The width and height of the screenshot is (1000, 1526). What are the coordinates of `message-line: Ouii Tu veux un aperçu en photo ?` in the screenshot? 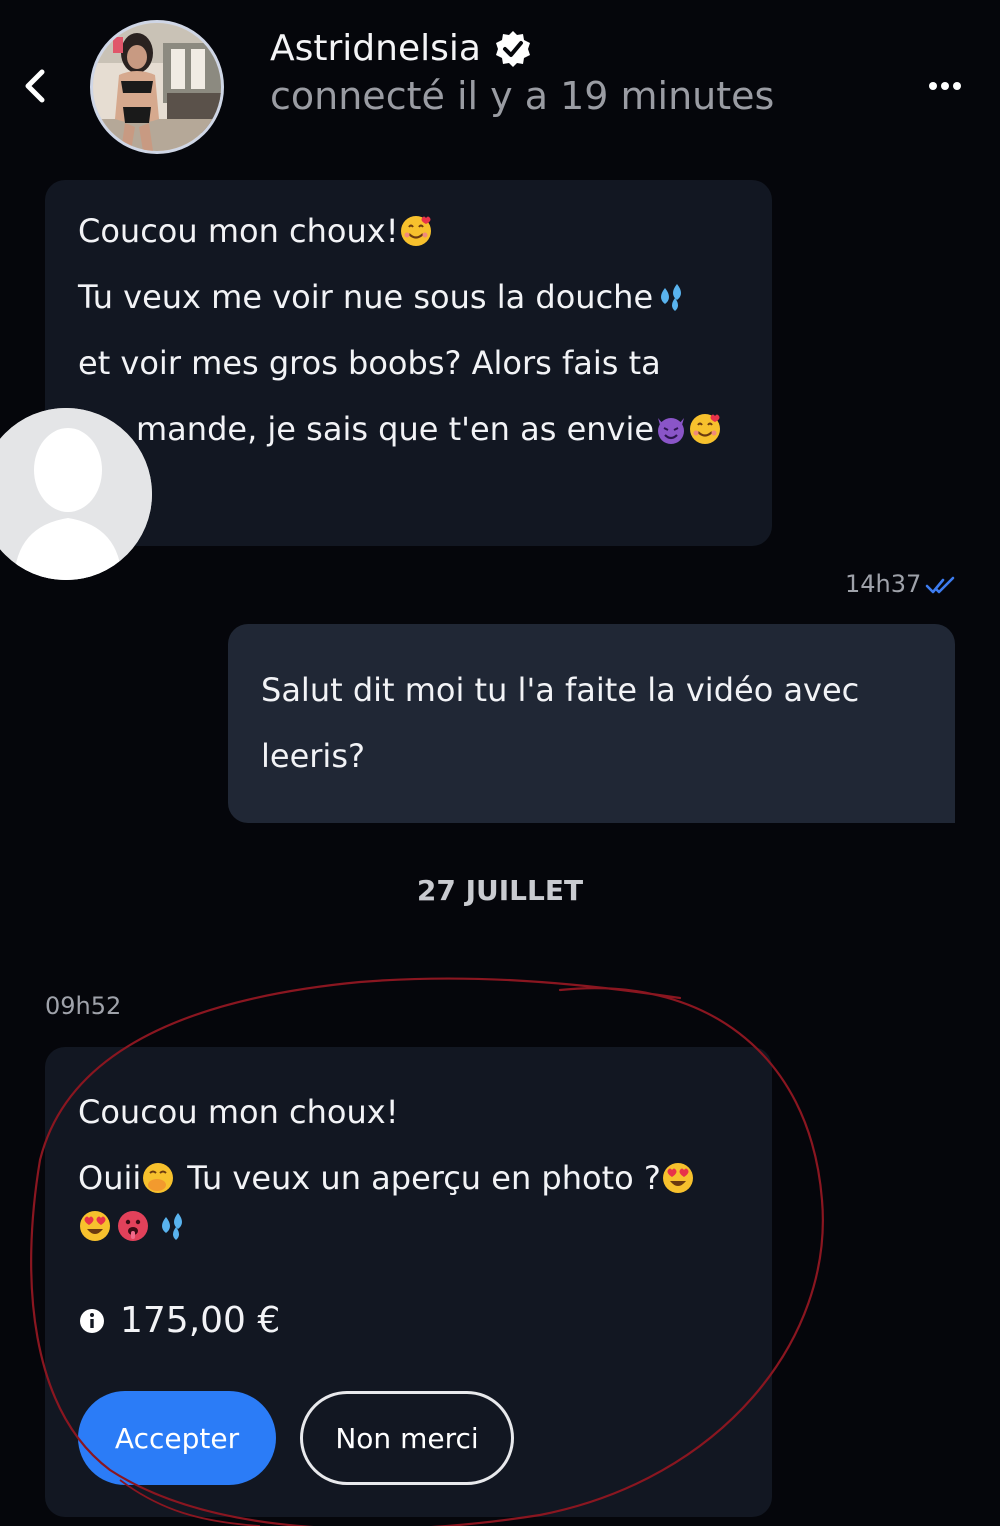 It's located at (425, 1178).